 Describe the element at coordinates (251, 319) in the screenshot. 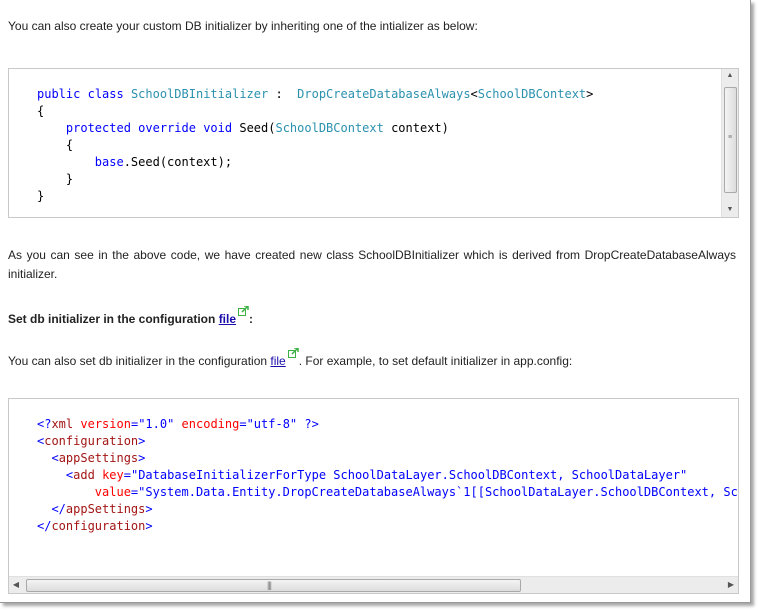

I see `config-heading-suffix: :` at that location.